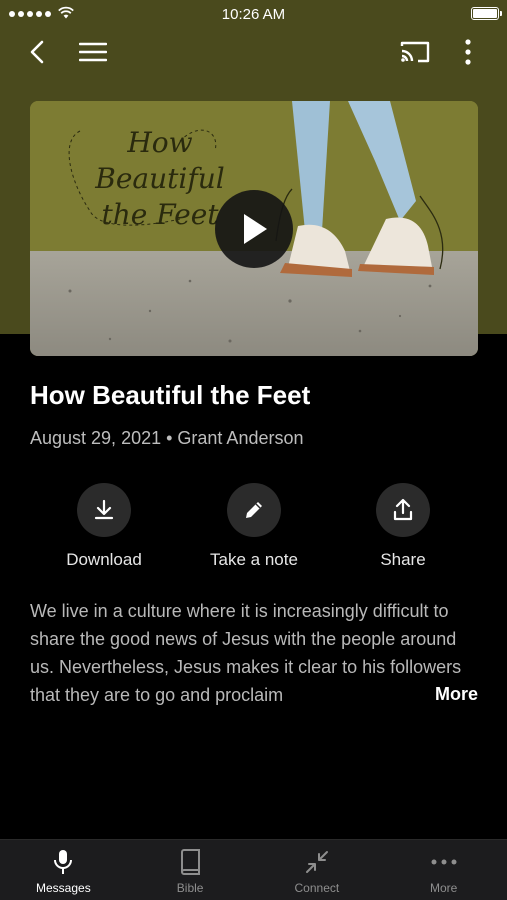  What do you see at coordinates (254, 526) in the screenshot?
I see `take-note-button: Take a note` at bounding box center [254, 526].